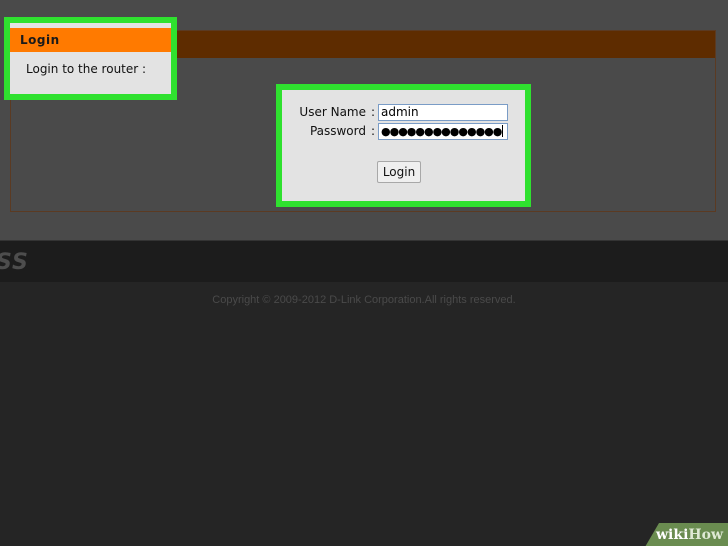  I want to click on username-input: admin, so click(443, 112).